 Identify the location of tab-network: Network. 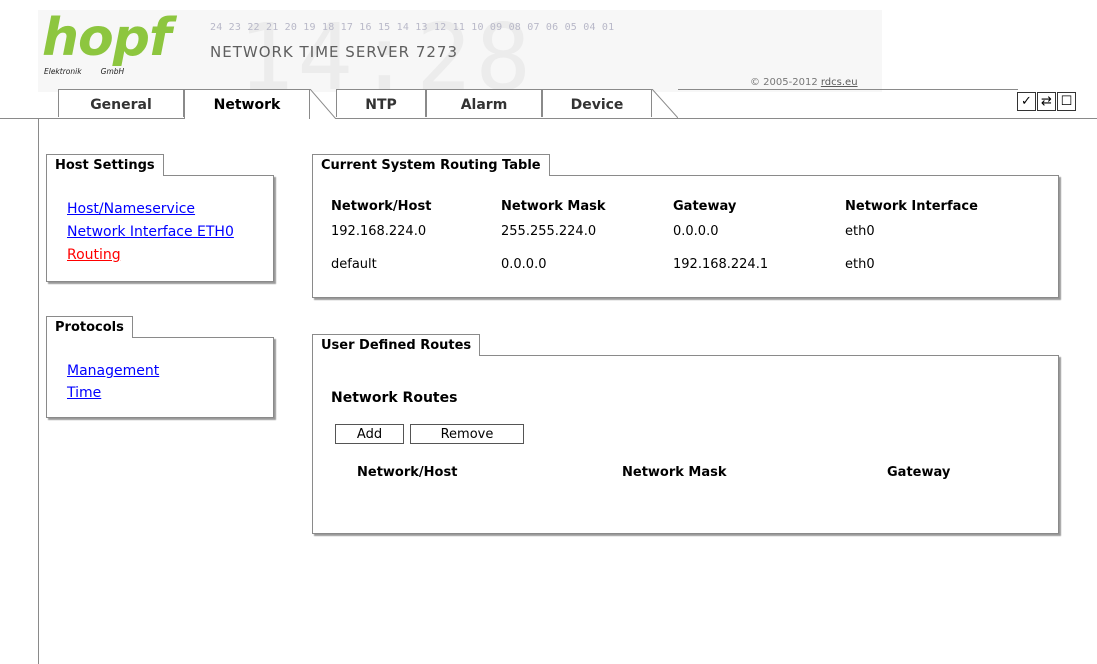
(247, 104).